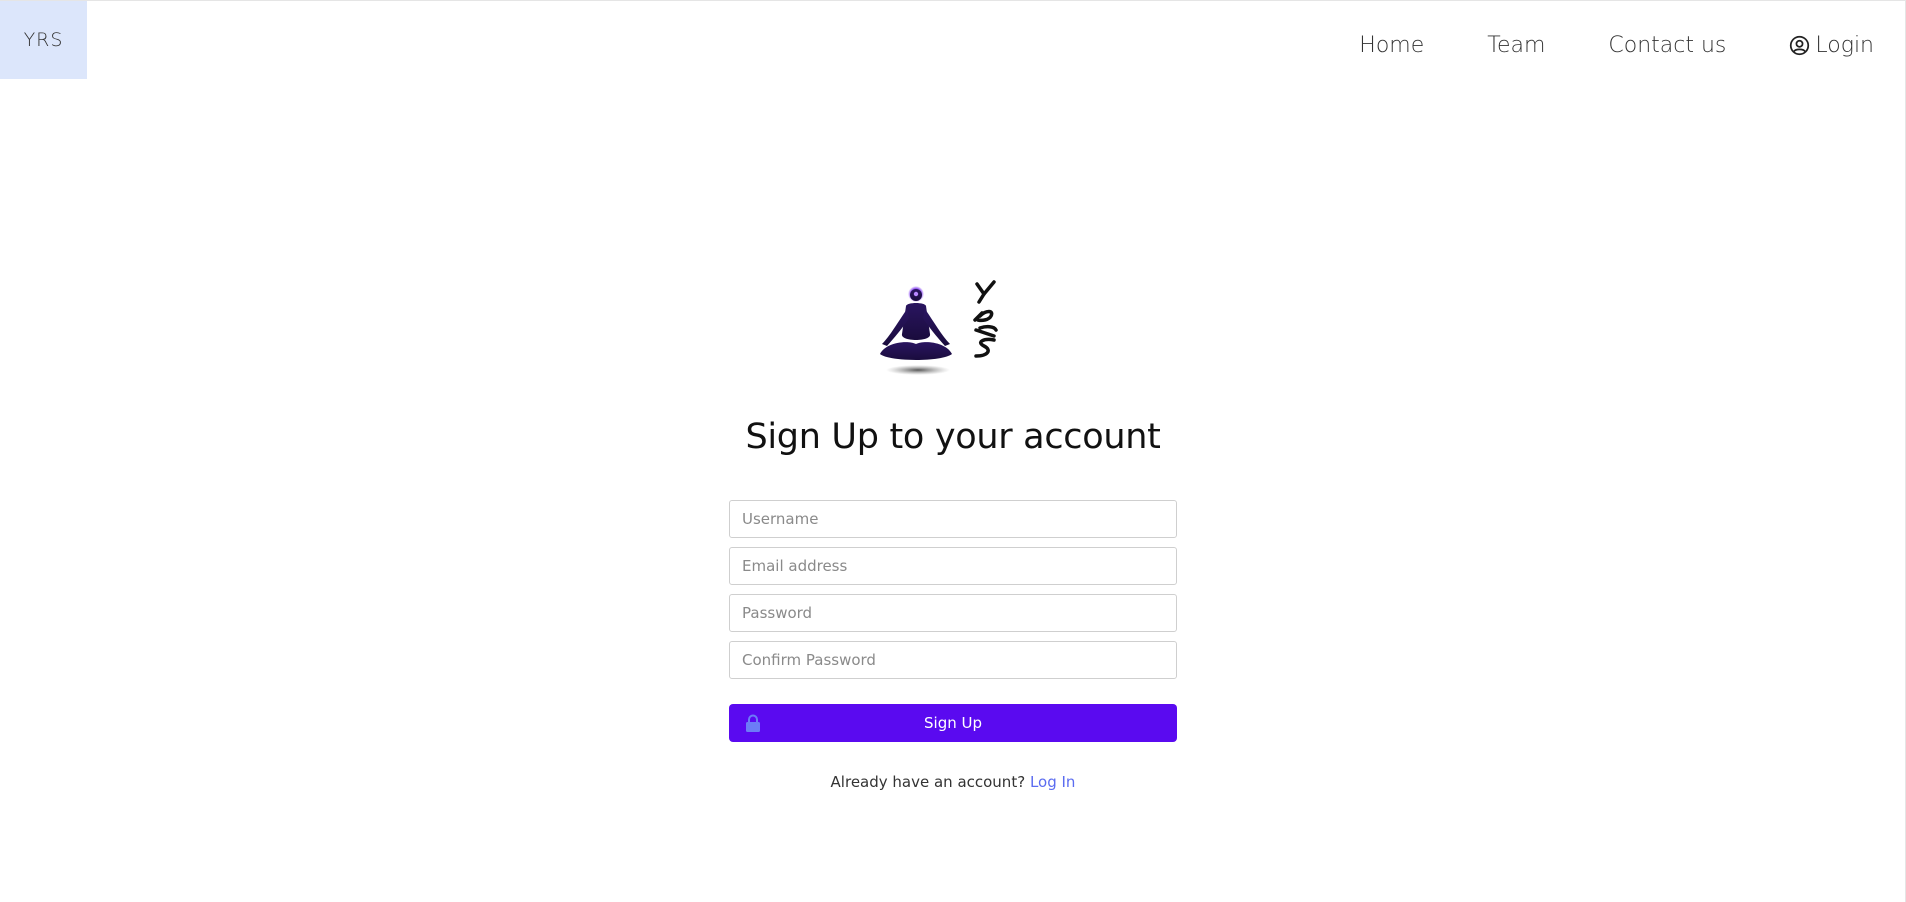 The height and width of the screenshot is (902, 1906). What do you see at coordinates (953, 519) in the screenshot?
I see `username-input` at bounding box center [953, 519].